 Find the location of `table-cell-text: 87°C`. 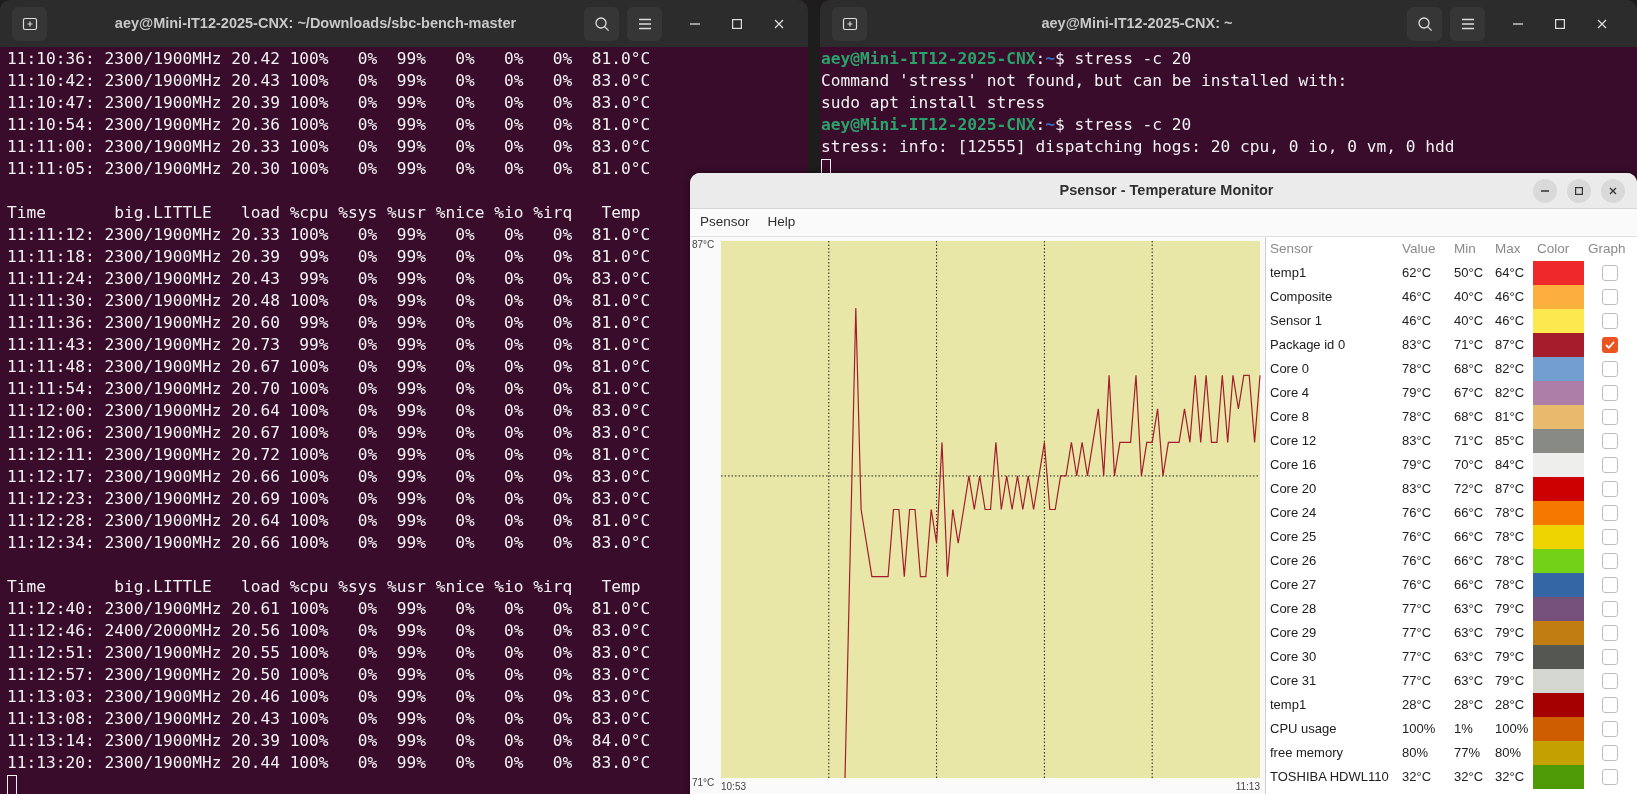

table-cell-text: 87°C is located at coordinates (1510, 489).